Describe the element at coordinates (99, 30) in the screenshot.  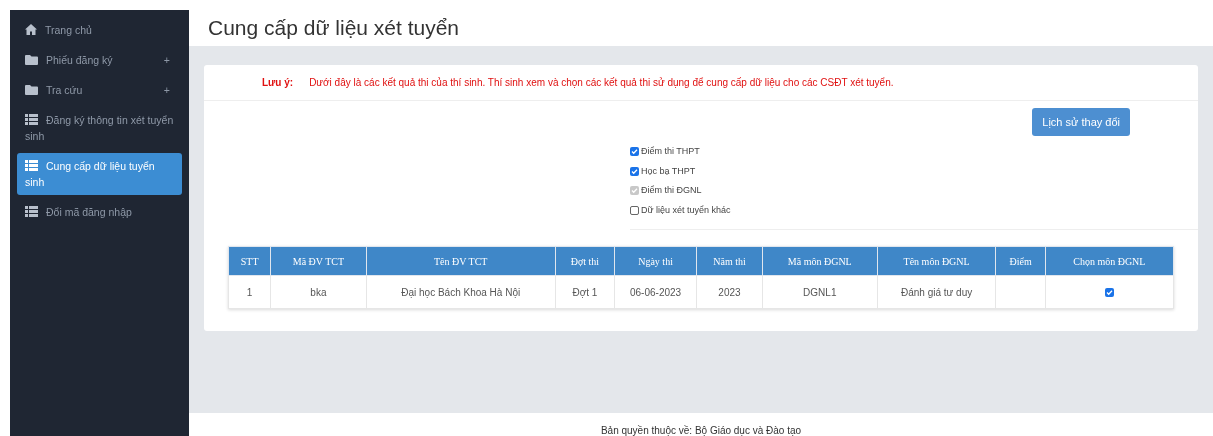
I see `sidebar-item: Trang chủ` at that location.